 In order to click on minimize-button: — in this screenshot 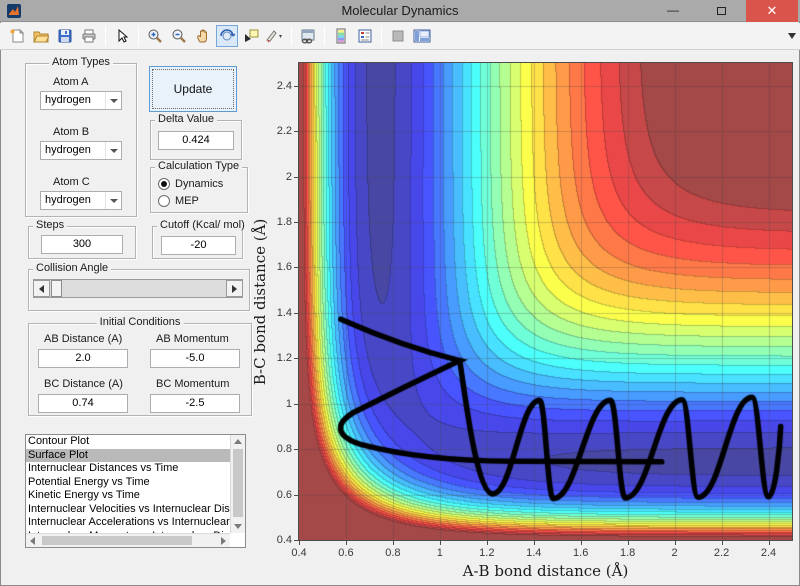, I will do `click(673, 11)`.